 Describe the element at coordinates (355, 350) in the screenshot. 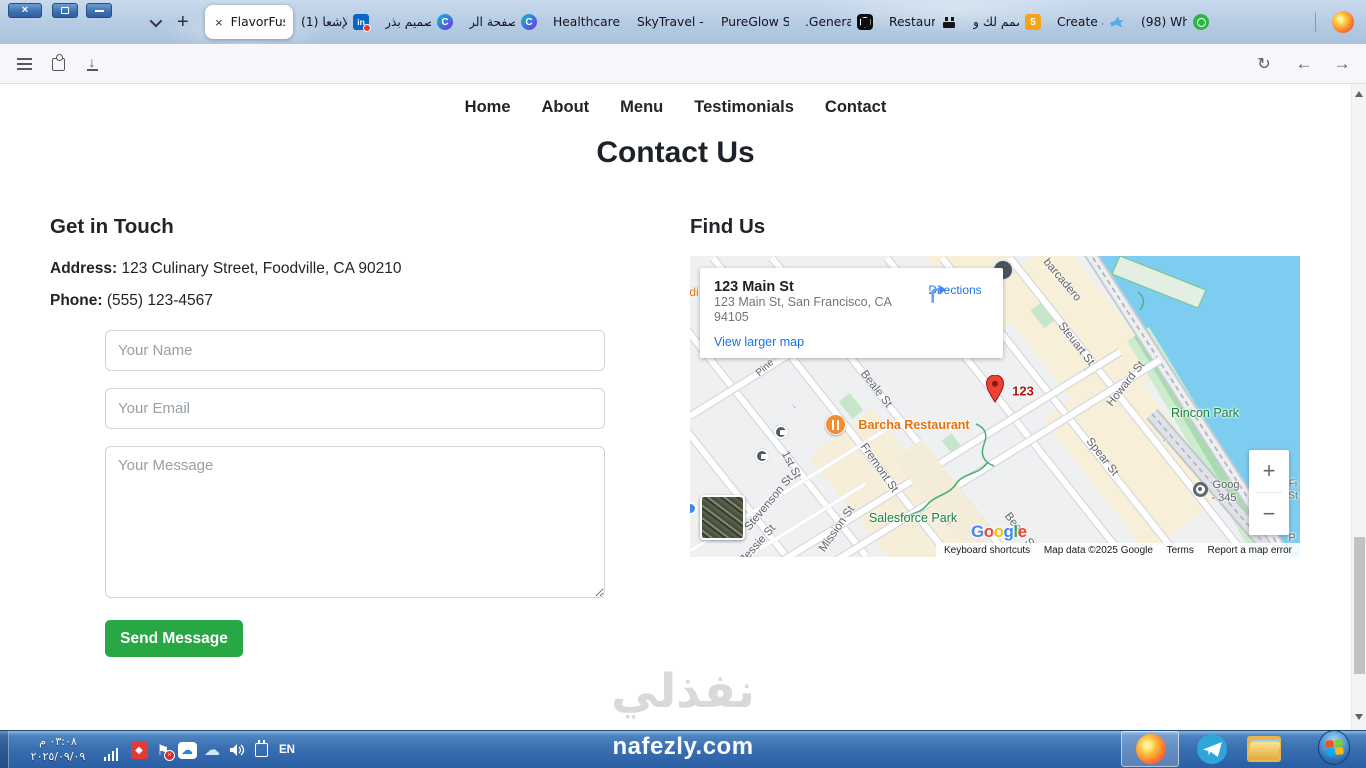

I see `name-input` at that location.